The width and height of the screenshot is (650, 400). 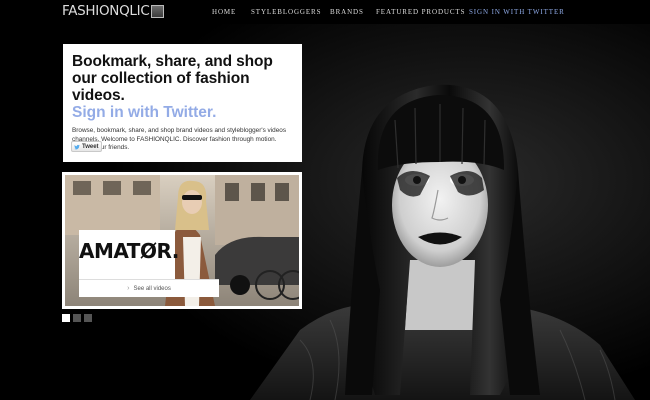 I want to click on featured-photo: AMATØR. › See all videos, so click(x=182, y=240).